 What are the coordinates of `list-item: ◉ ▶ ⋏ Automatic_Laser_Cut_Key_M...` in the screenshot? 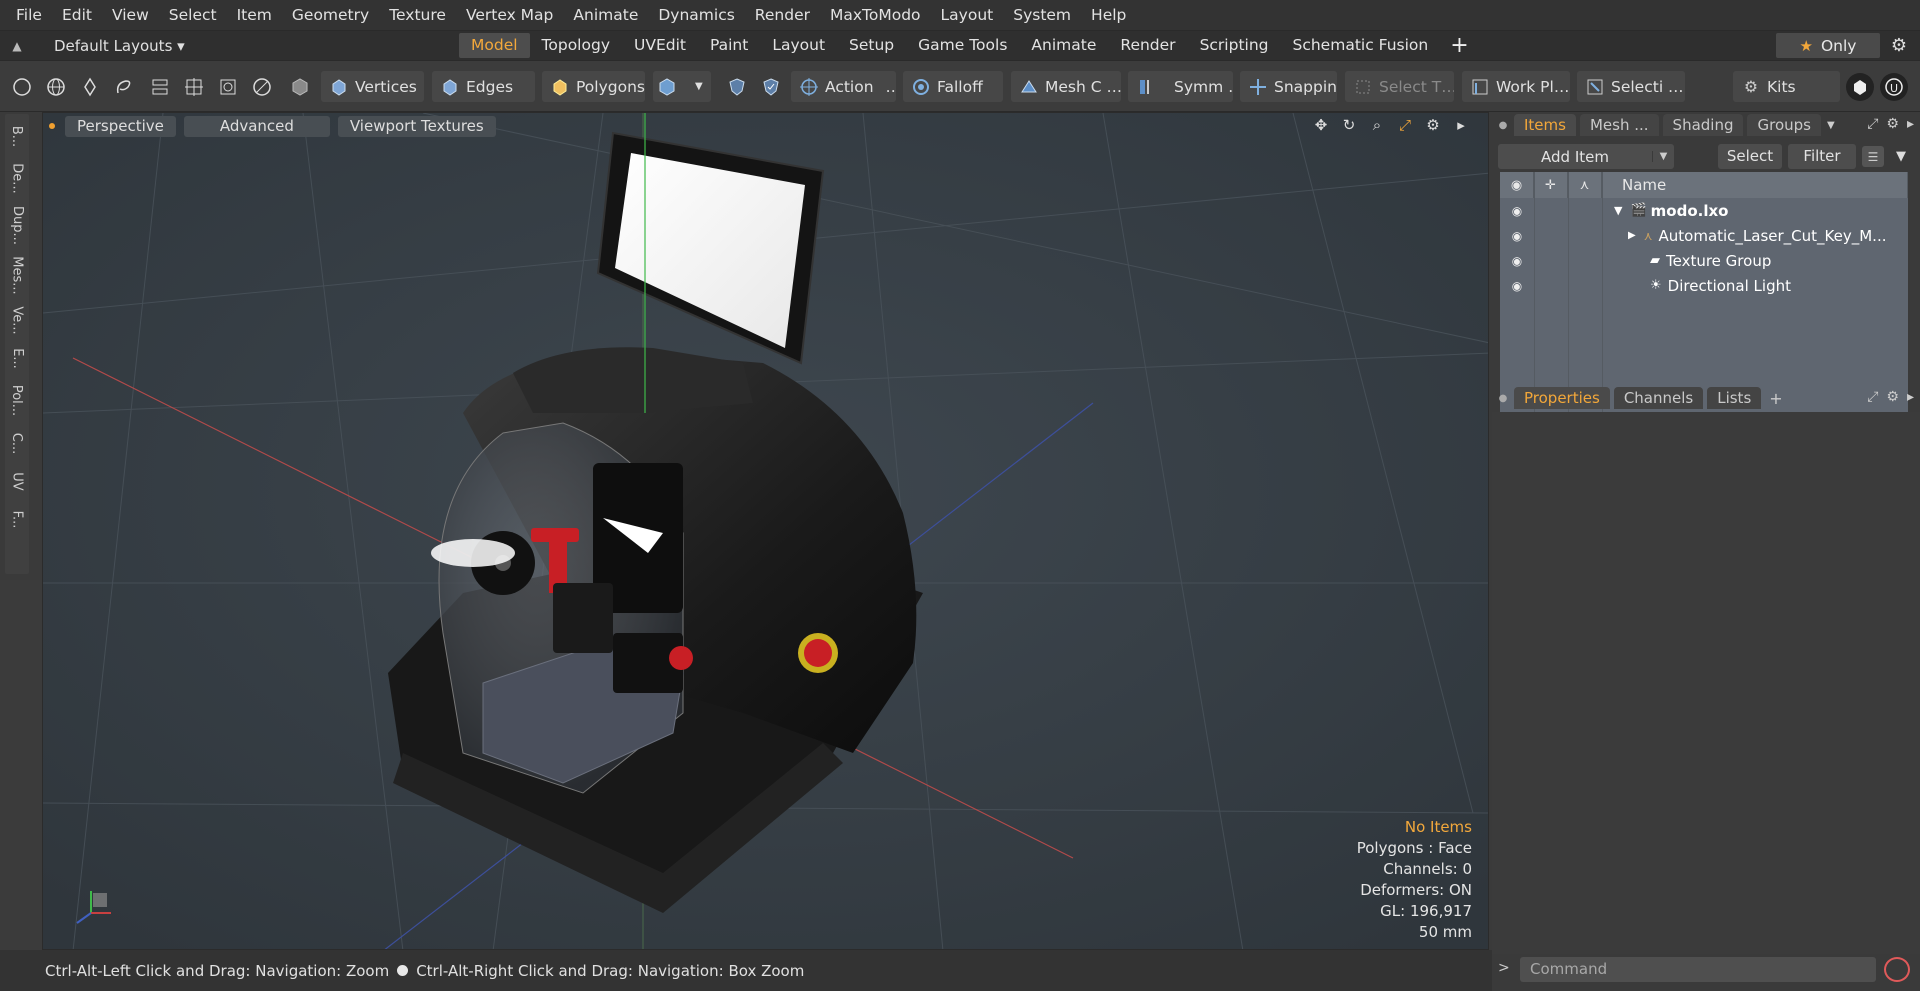 It's located at (1704, 235).